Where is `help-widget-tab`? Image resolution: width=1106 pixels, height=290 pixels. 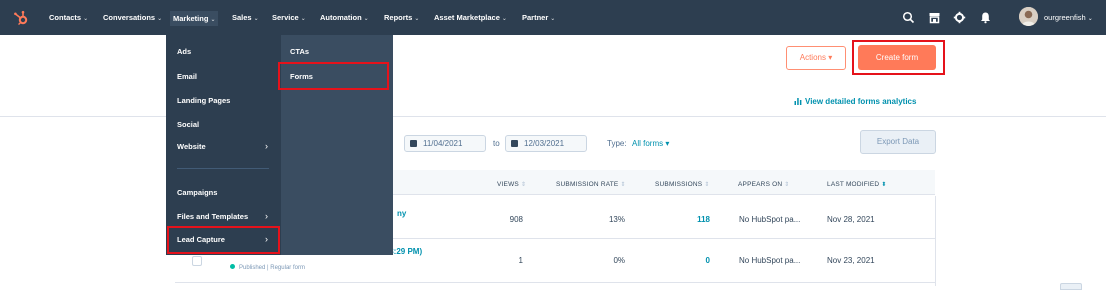 help-widget-tab is located at coordinates (1071, 286).